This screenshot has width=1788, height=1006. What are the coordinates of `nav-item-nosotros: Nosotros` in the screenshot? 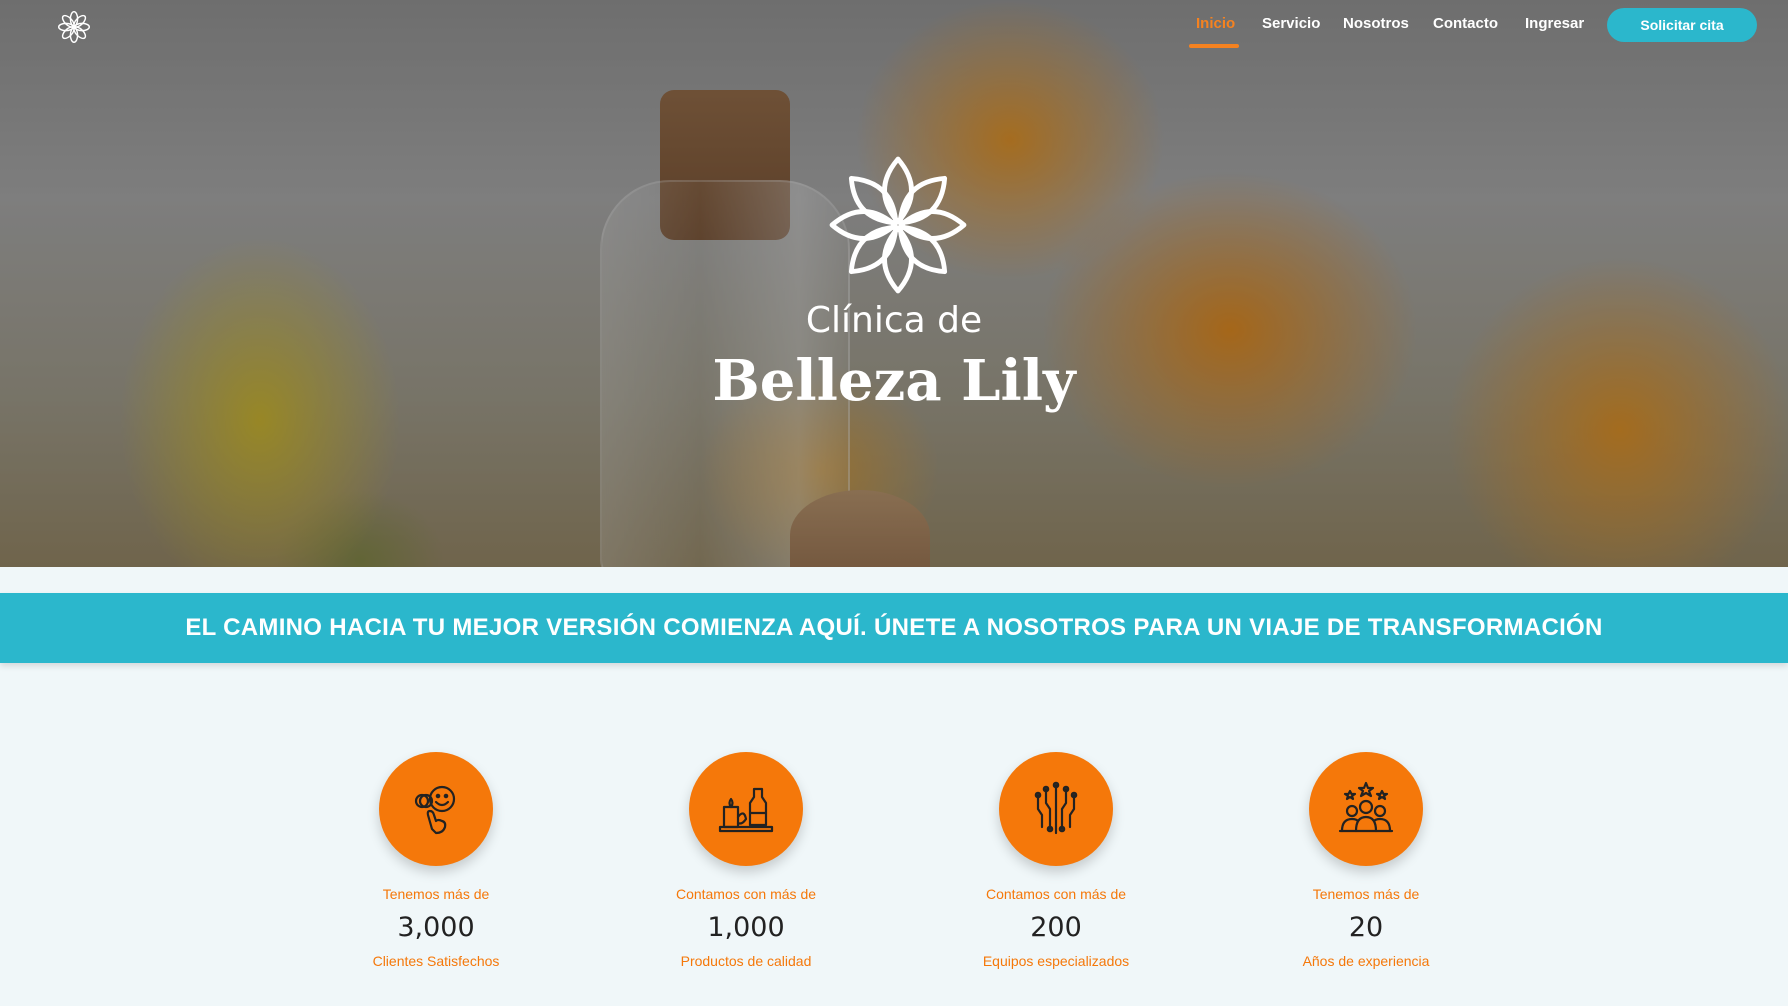 It's located at (1376, 23).